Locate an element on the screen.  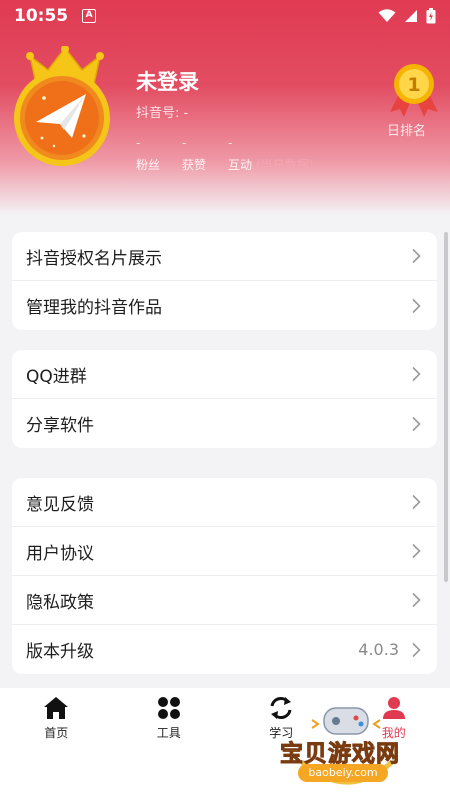
menu-item-version-upgrade: 版本升级 4.0.3 is located at coordinates (224, 649).